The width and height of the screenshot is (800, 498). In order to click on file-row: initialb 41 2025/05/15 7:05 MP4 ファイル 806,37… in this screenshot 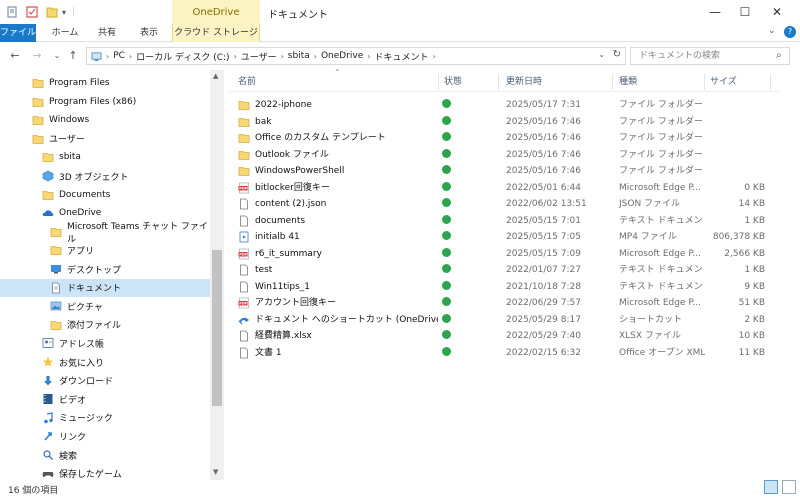, I will do `click(505, 237)`.